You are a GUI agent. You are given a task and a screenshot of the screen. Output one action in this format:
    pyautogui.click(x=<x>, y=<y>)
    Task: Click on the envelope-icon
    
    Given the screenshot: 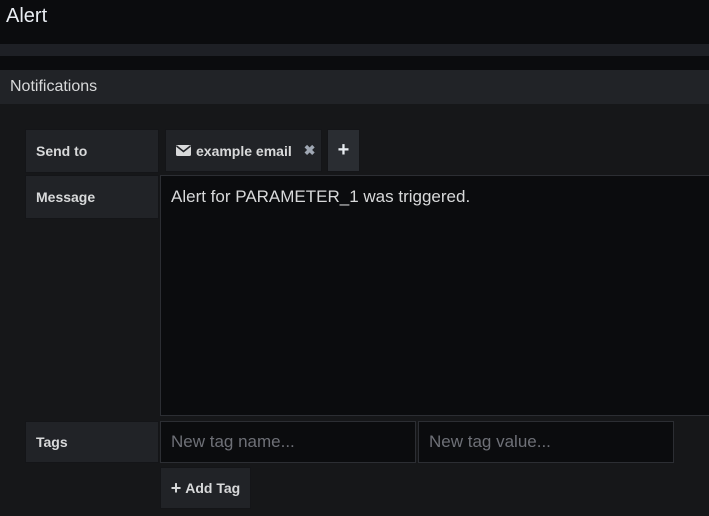 What is the action you would take?
    pyautogui.click(x=183, y=150)
    